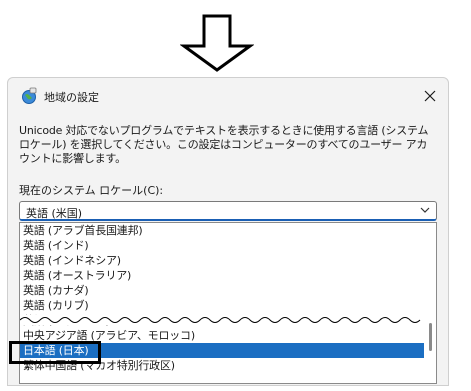 The height and width of the screenshot is (391, 471). Describe the element at coordinates (228, 211) in the screenshot. I see `system-locale-select: 英語 (米国)` at that location.